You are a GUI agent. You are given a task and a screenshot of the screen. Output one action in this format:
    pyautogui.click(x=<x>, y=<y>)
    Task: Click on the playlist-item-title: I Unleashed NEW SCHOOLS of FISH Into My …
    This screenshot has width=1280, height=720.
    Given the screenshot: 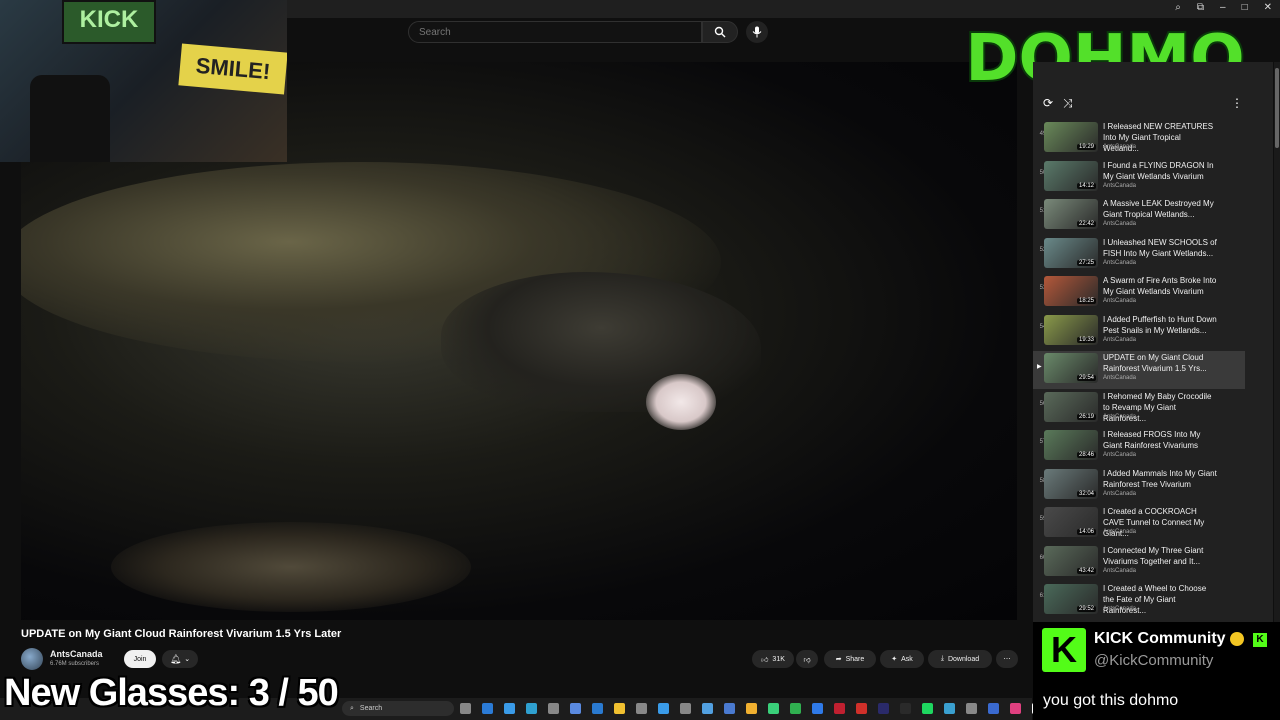 What is the action you would take?
    pyautogui.click(x=1160, y=248)
    